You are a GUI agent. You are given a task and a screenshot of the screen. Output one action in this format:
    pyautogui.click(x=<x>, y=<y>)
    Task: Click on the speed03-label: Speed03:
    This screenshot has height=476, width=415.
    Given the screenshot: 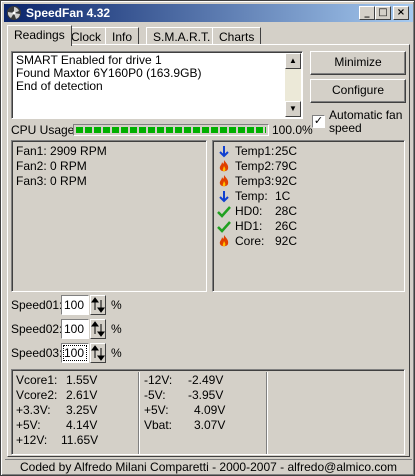 What is the action you would take?
    pyautogui.click(x=37, y=353)
    